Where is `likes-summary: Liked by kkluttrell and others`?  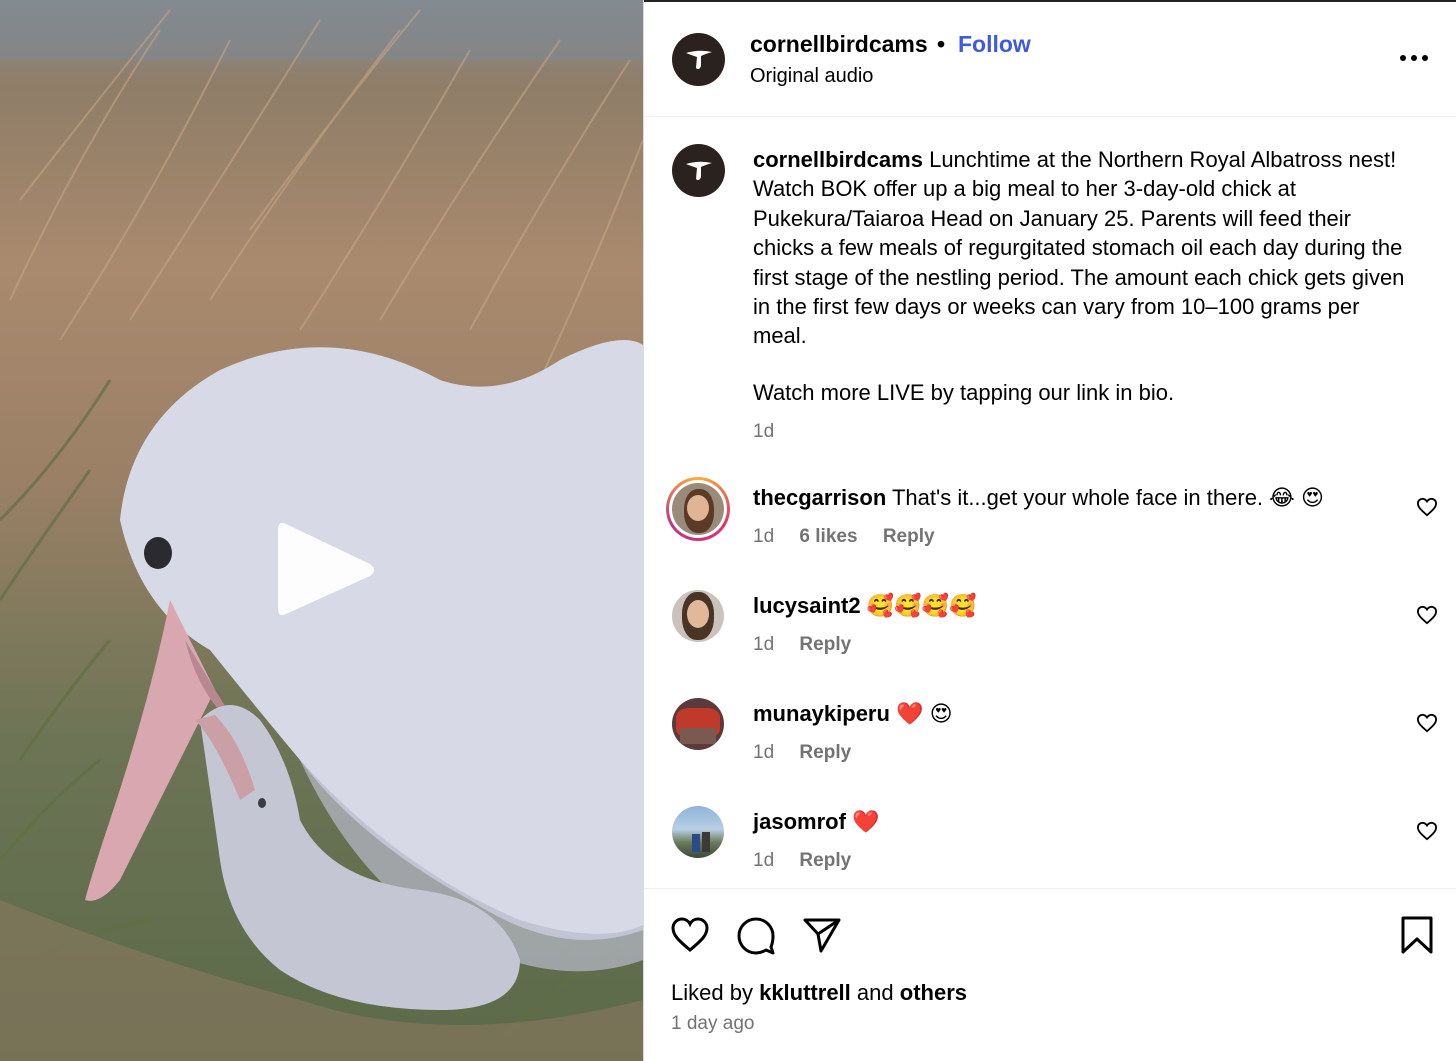
likes-summary: Liked by kkluttrell and others is located at coordinates (819, 993).